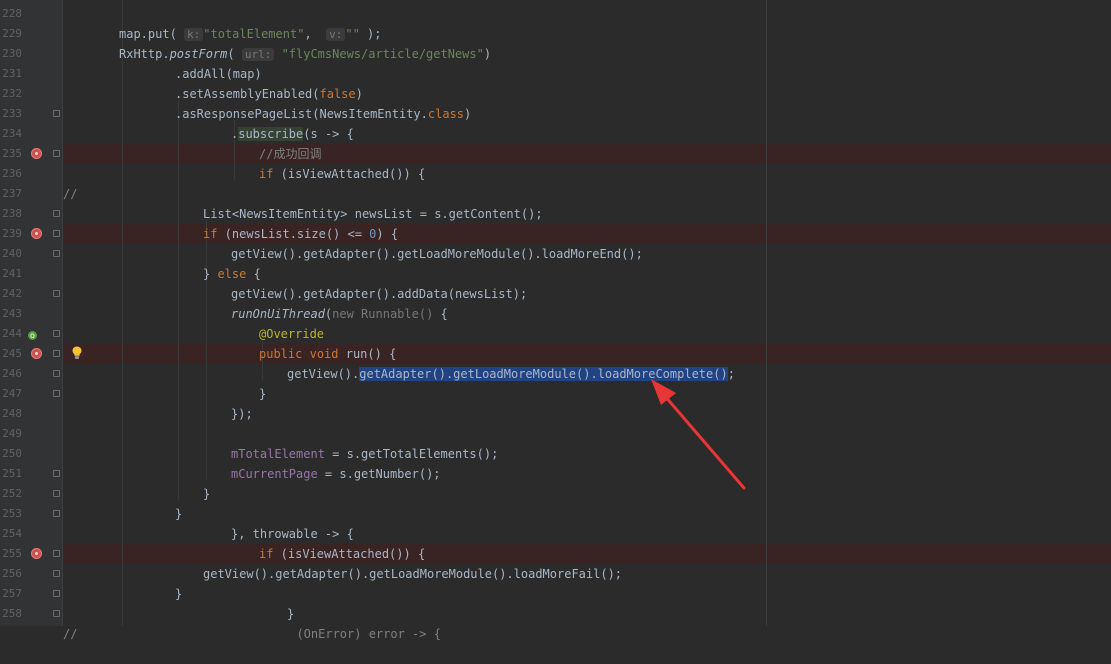 The image size is (1111, 664). Describe the element at coordinates (698, 434) in the screenshot. I see `red-arrow-annotation` at that location.